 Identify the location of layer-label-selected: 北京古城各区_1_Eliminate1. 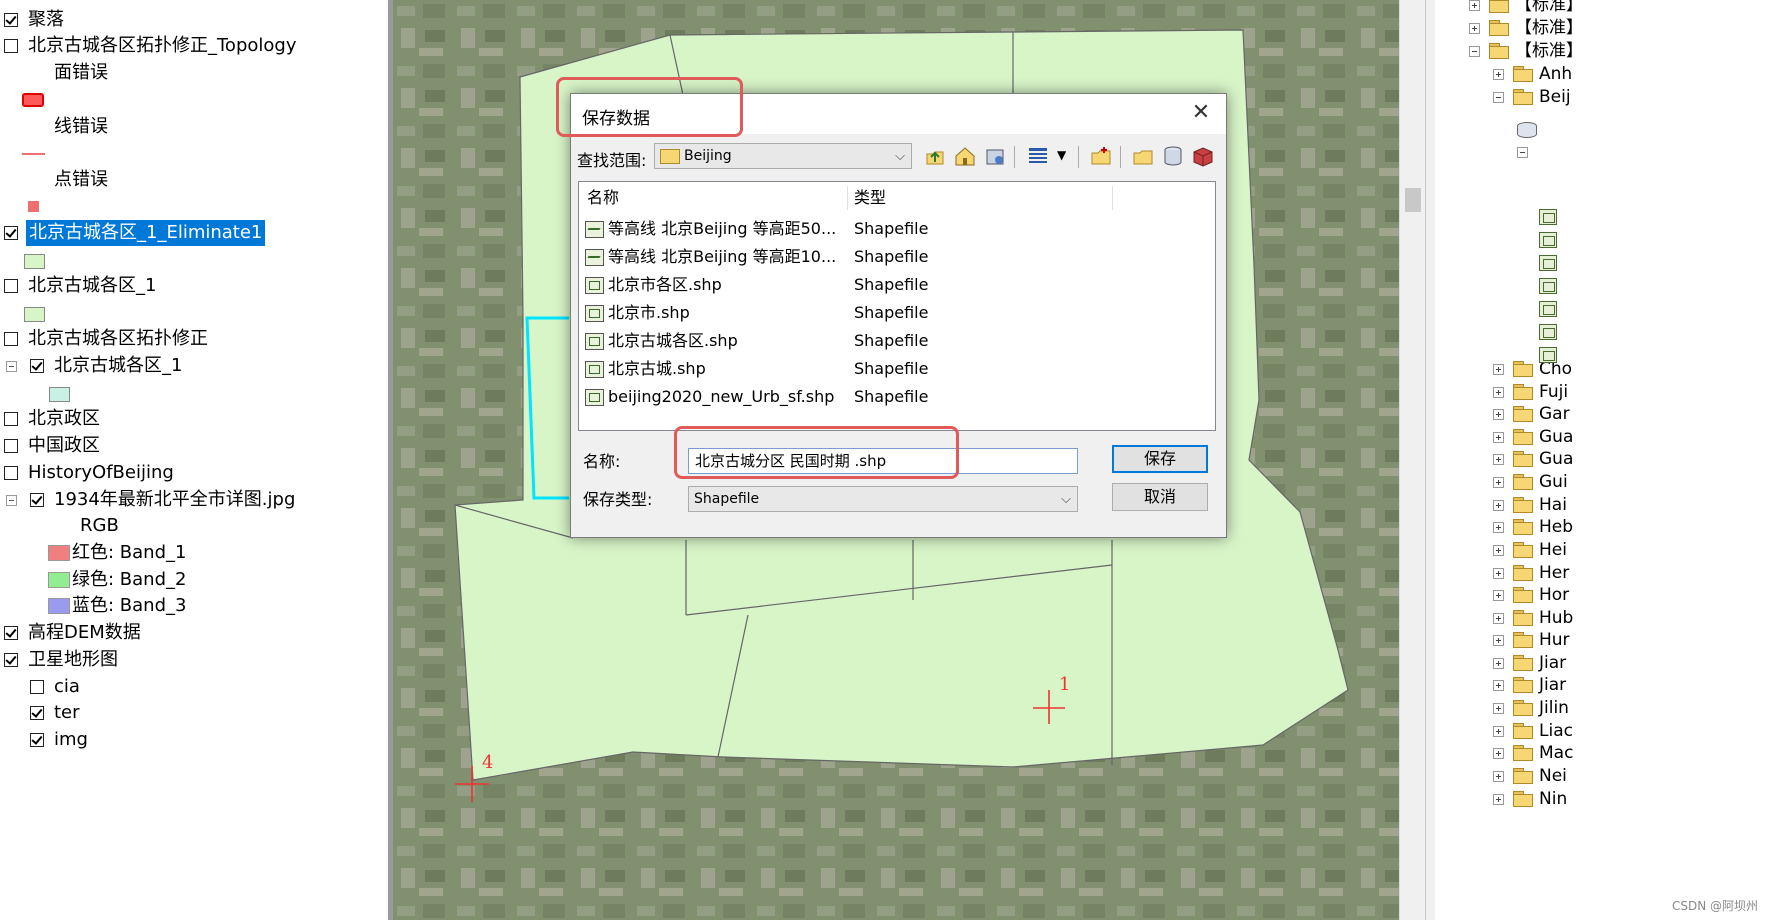
(145, 233).